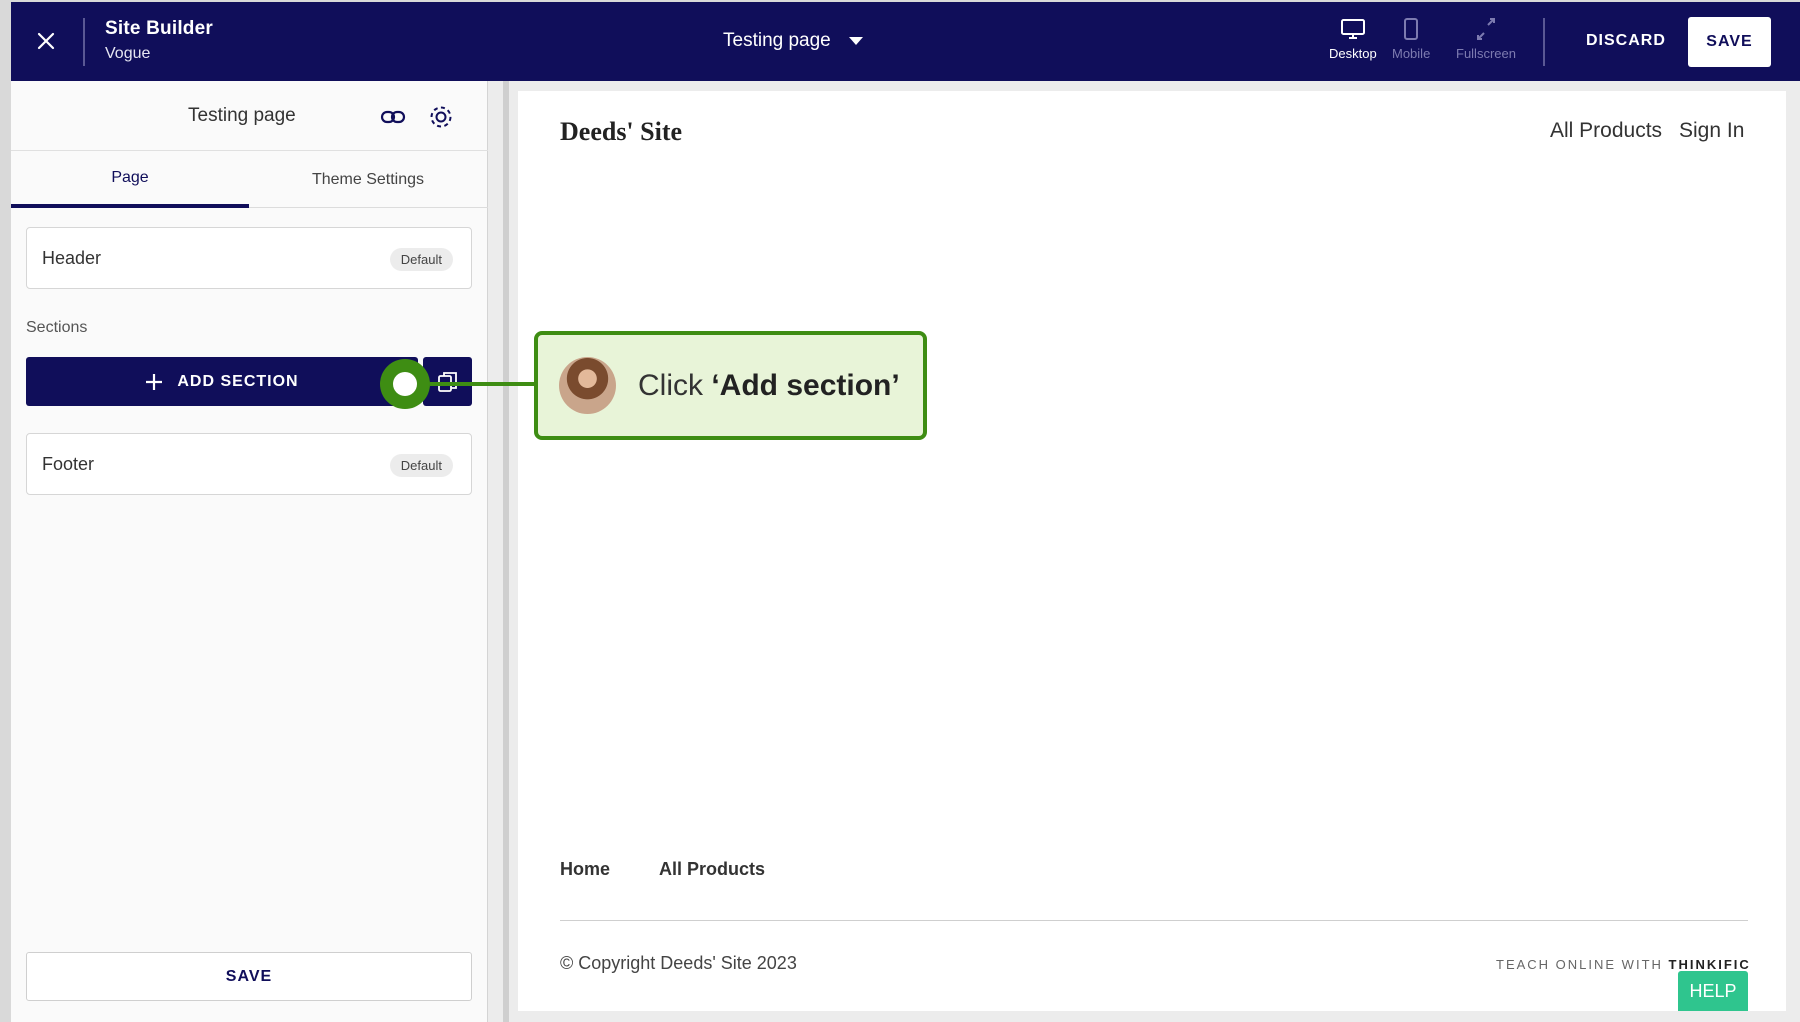  Describe the element at coordinates (249, 976) in the screenshot. I see `sidebar-save-button: SAVE` at that location.